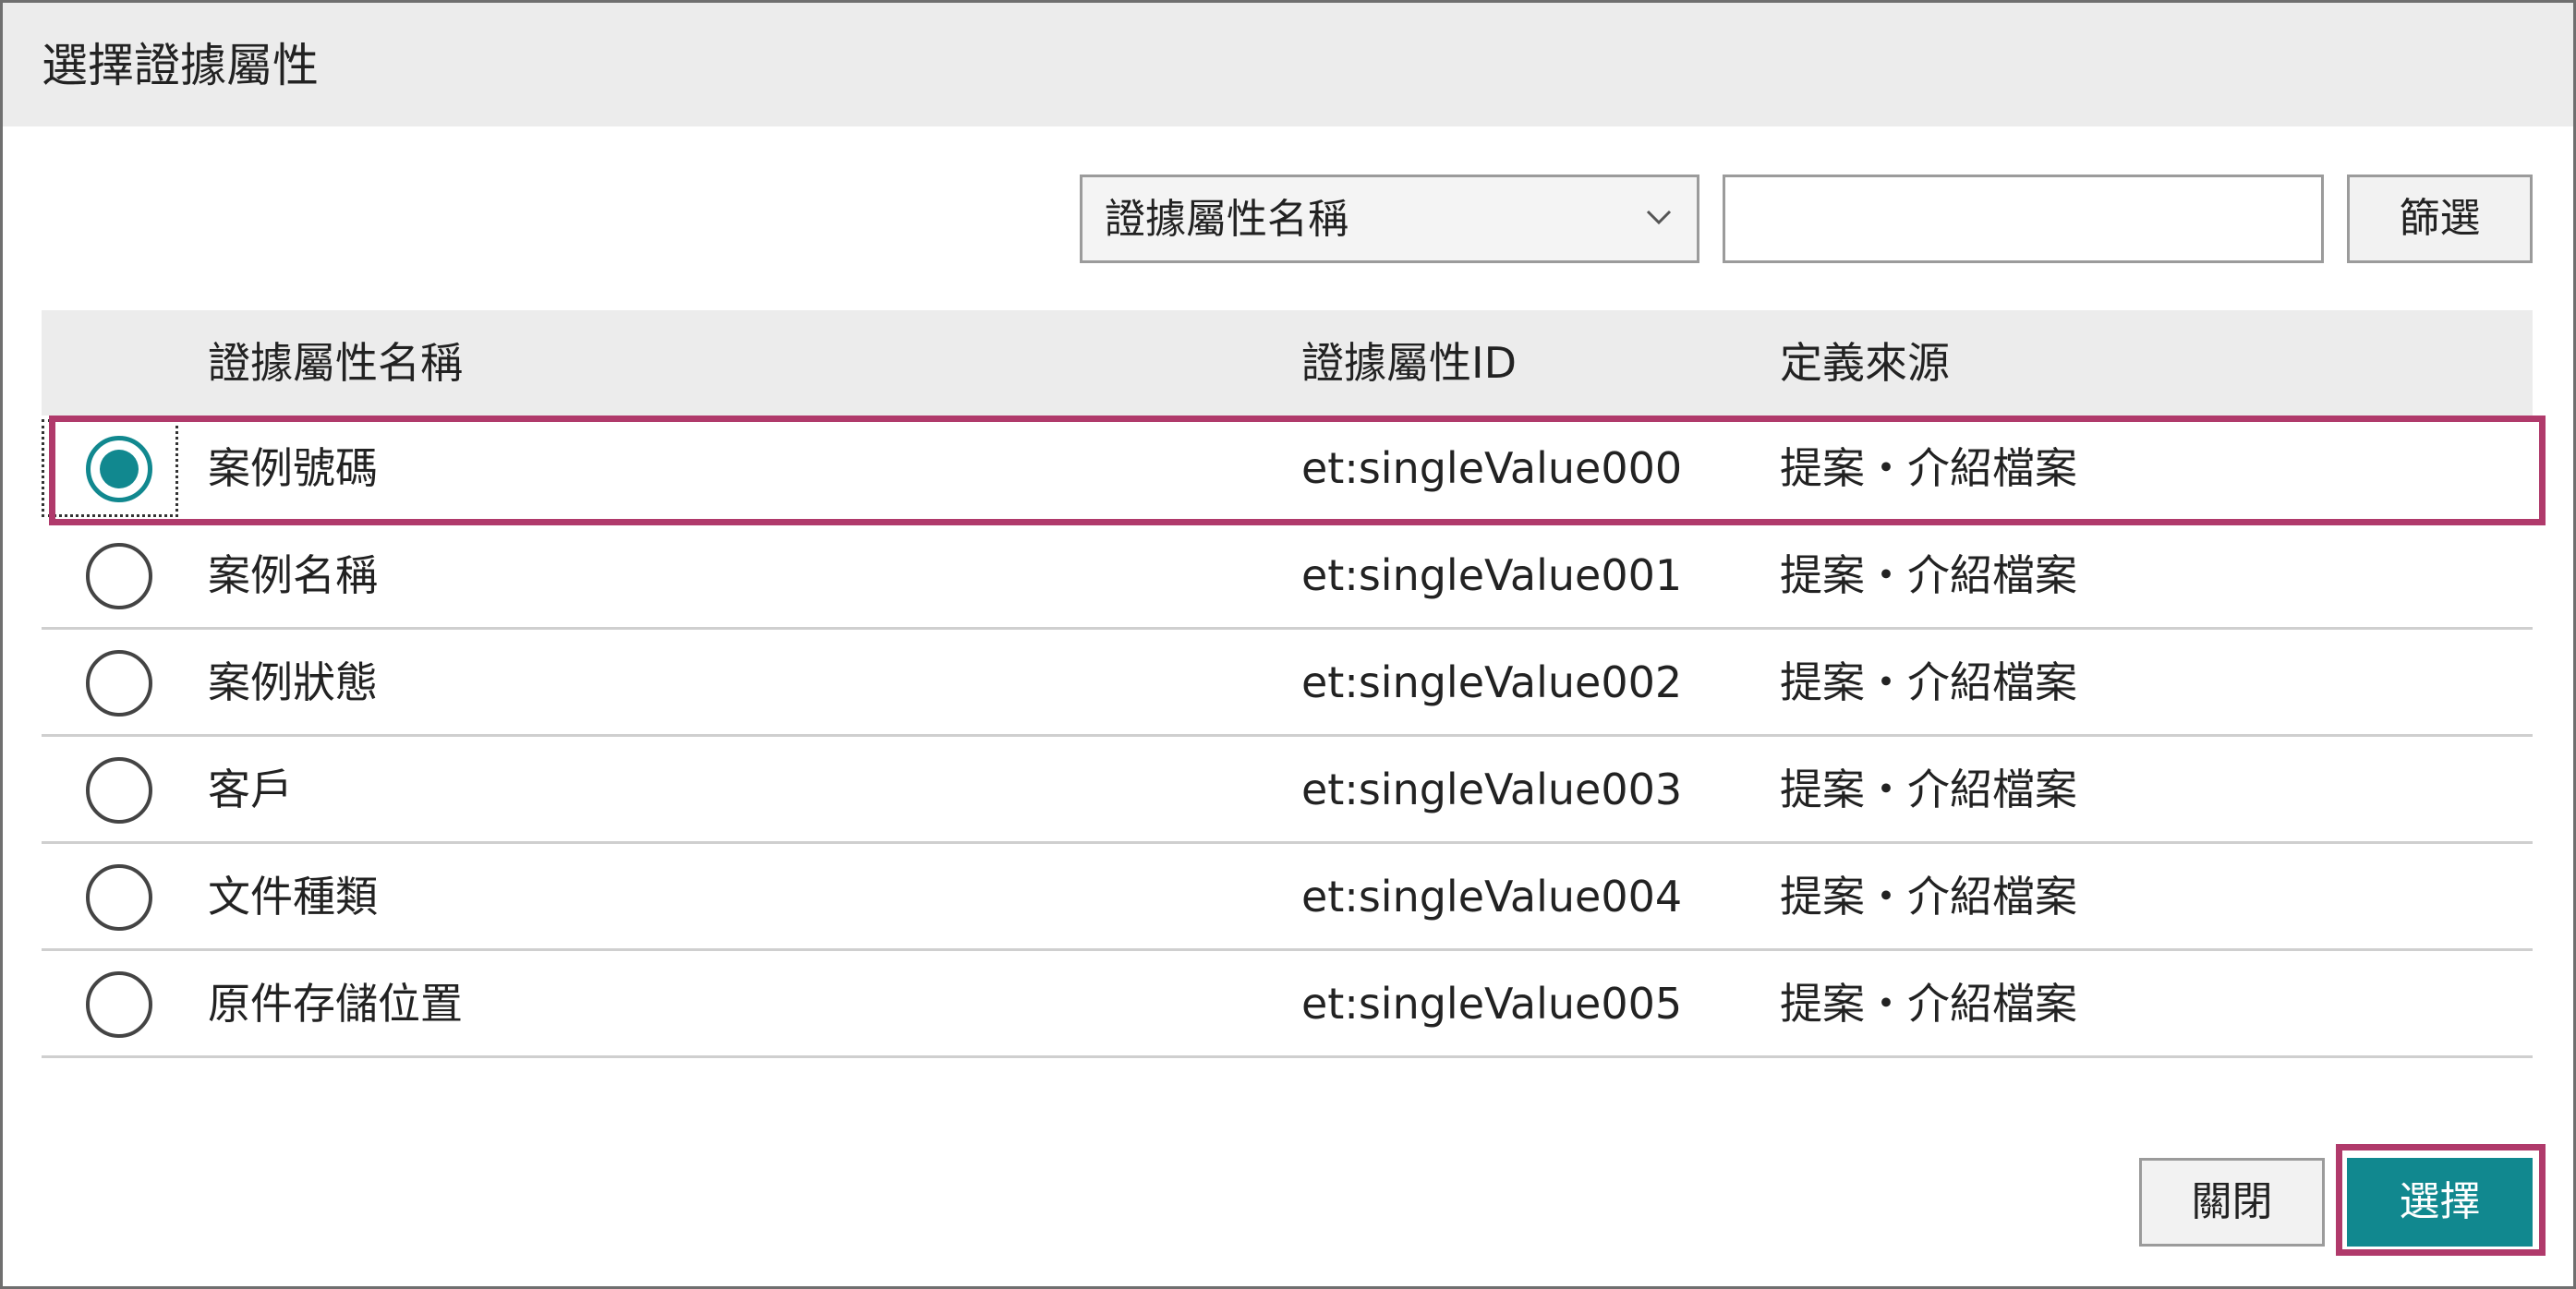  What do you see at coordinates (2232, 1202) in the screenshot?
I see `close-button: 關閉` at bounding box center [2232, 1202].